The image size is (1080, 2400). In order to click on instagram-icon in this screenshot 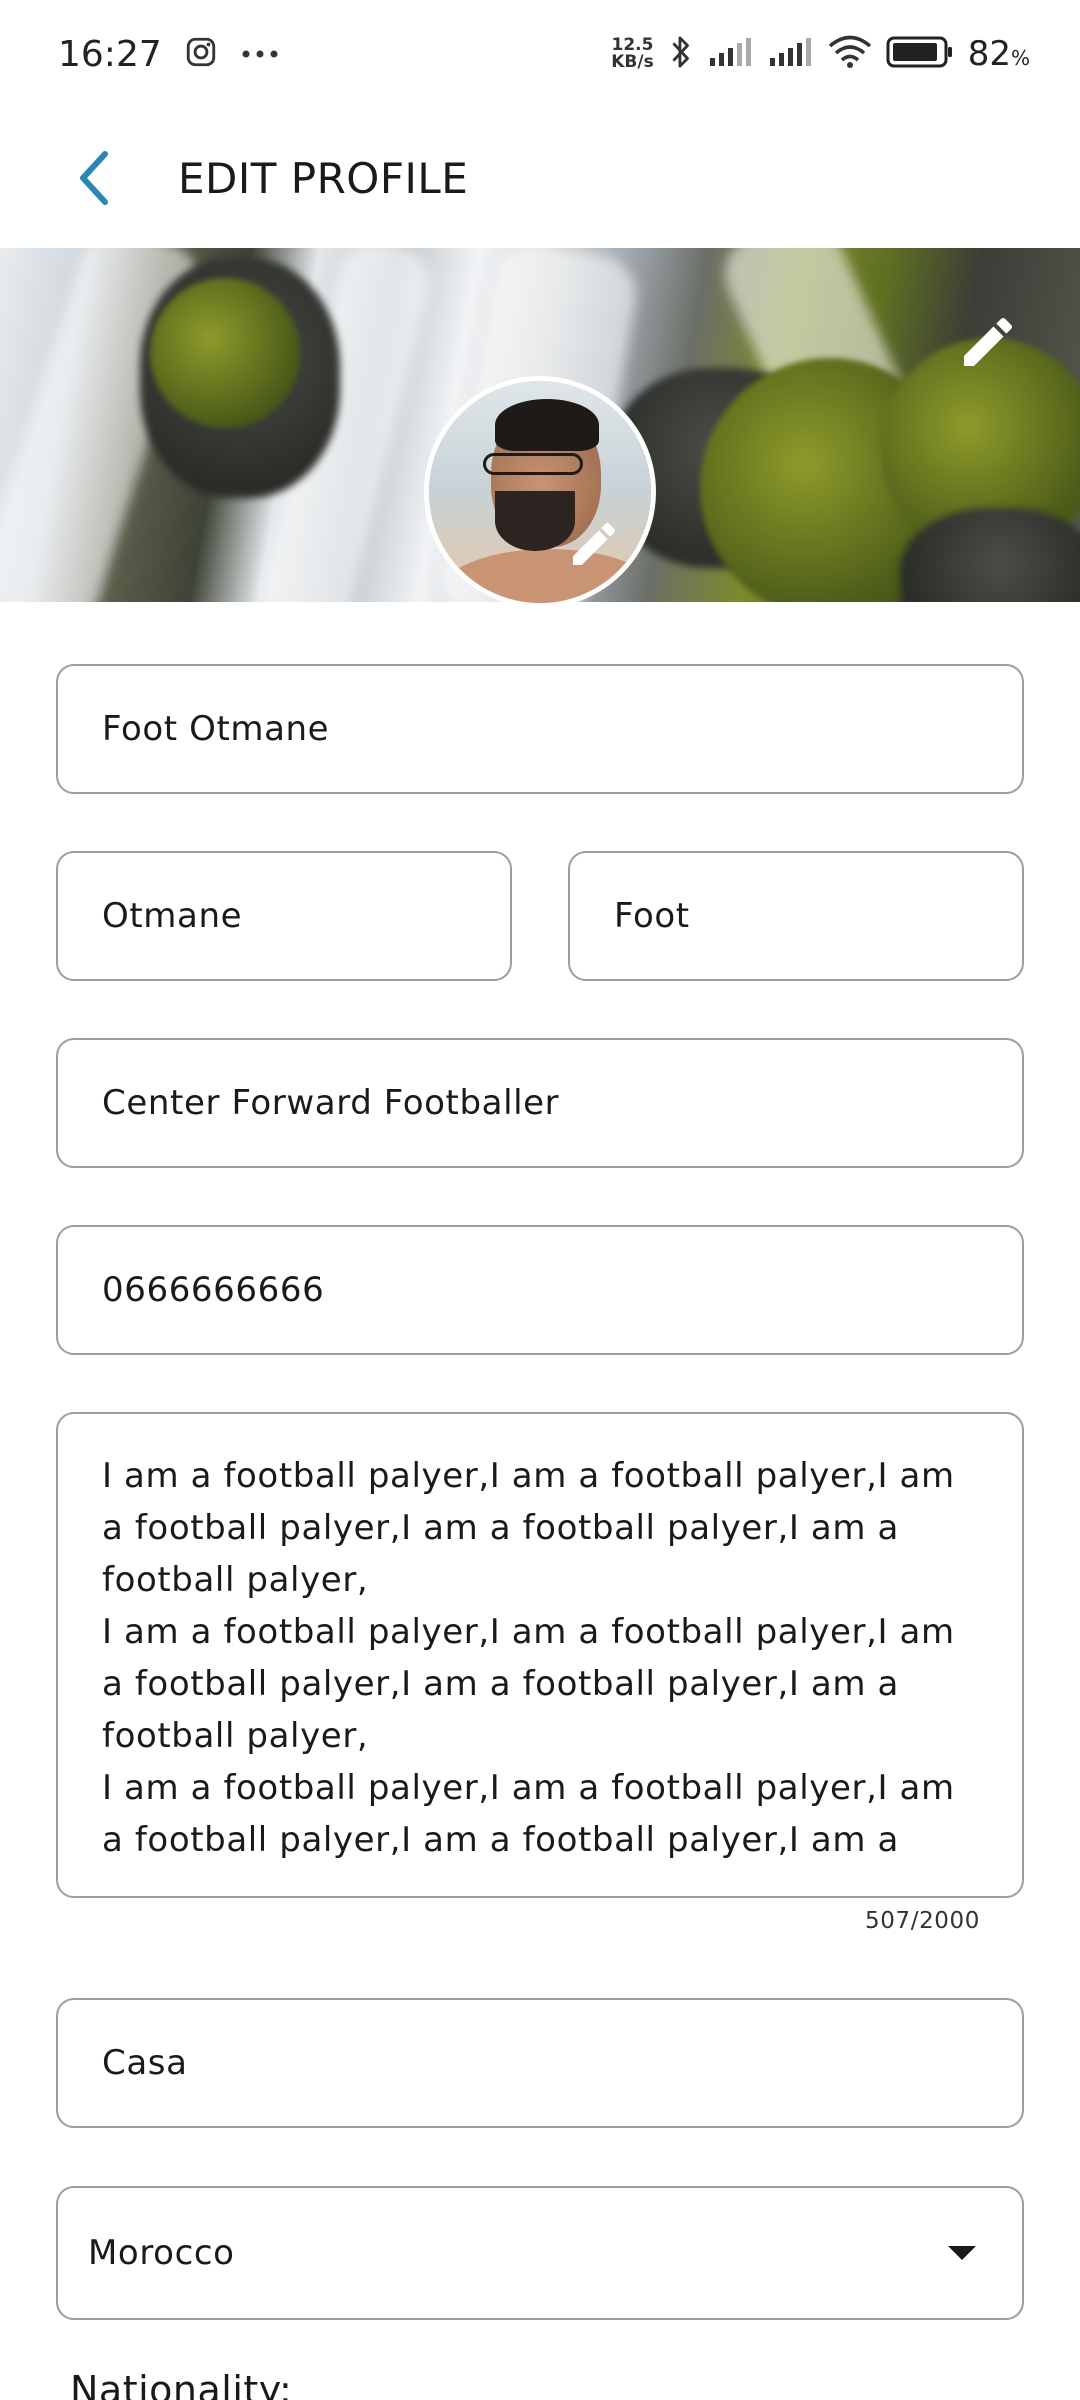, I will do `click(201, 54)`.